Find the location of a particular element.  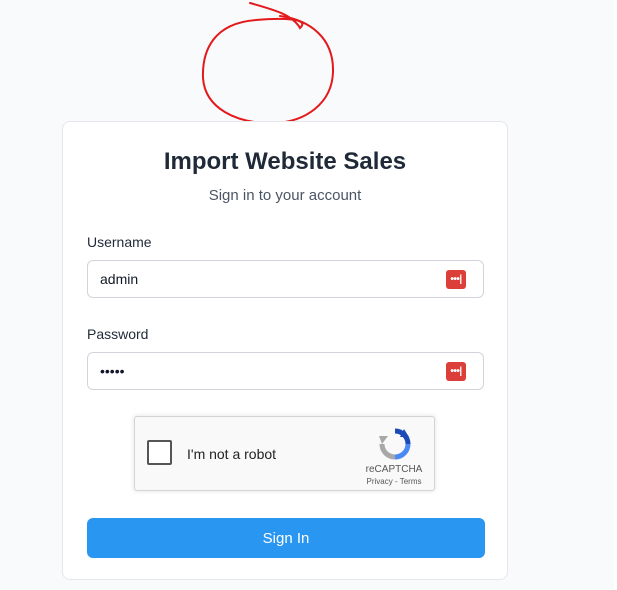

password-label: Password is located at coordinates (118, 334).